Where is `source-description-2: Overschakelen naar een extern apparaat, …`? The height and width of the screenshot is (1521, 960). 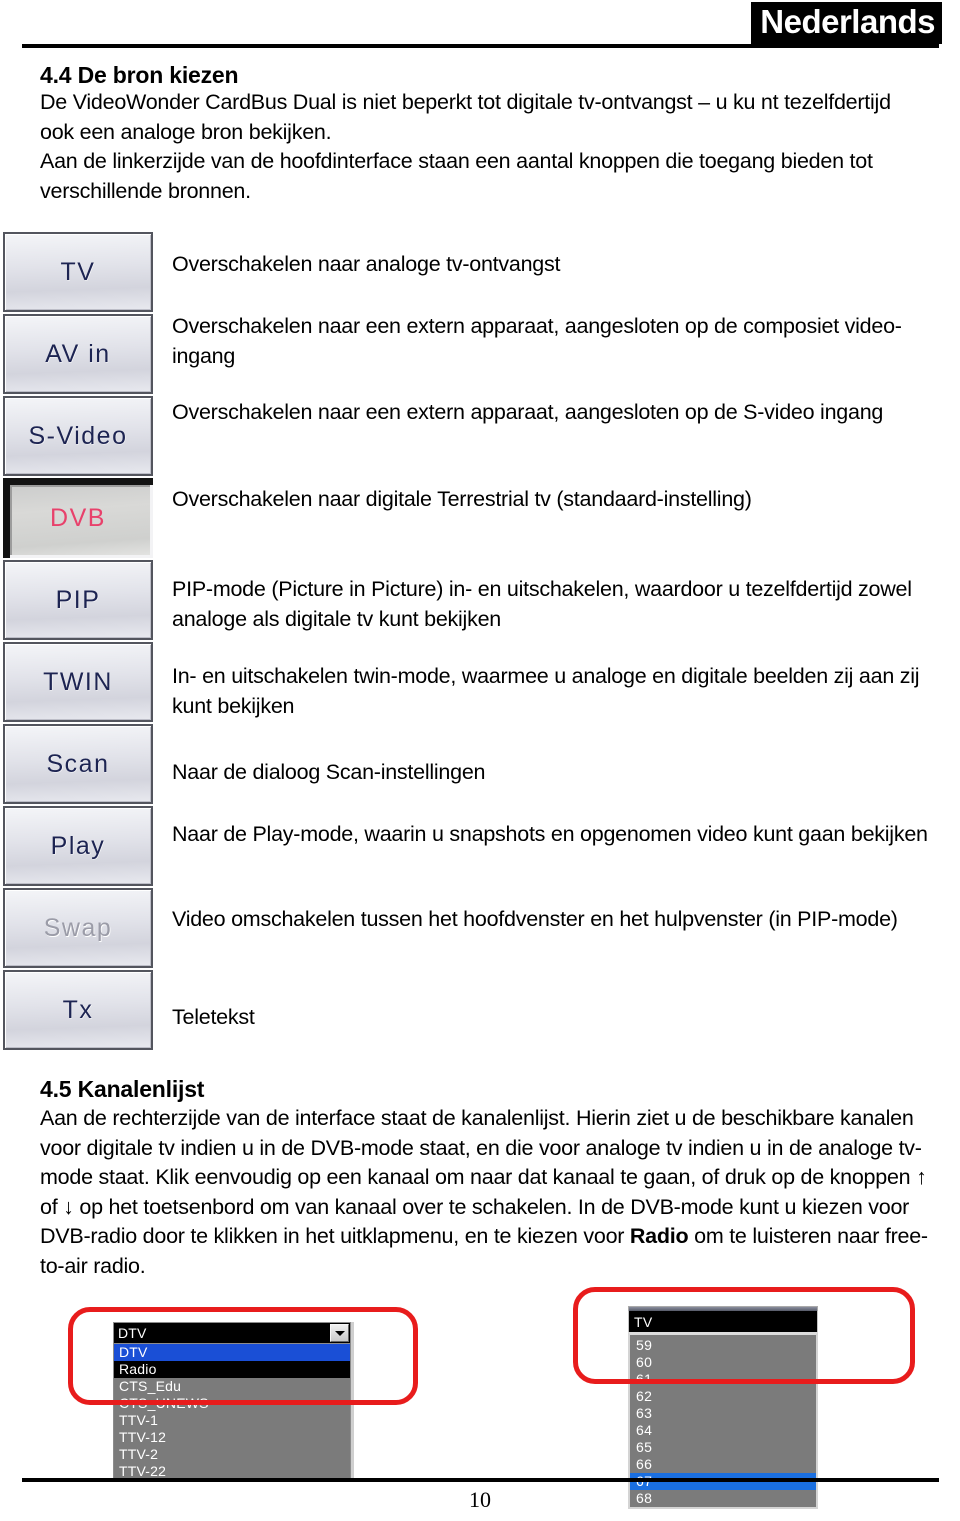
source-description-2: Overschakelen naar een extern apparaat, … is located at coordinates (528, 412).